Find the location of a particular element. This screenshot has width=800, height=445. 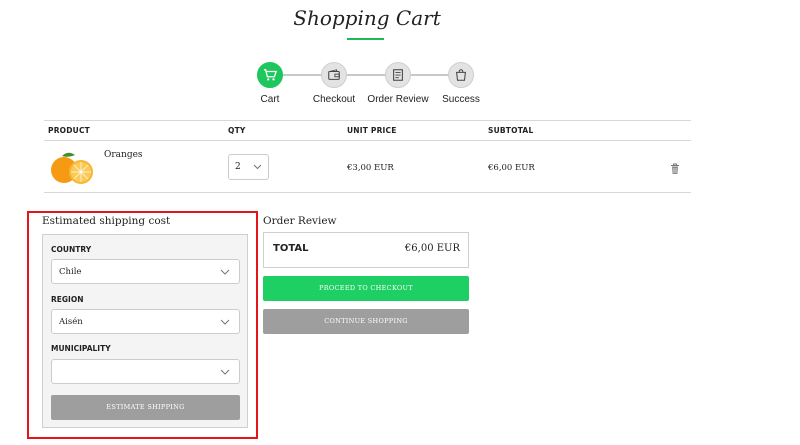

table-row: Oranges 2 €3,00 EUR €6,00 EUR is located at coordinates (367, 167).